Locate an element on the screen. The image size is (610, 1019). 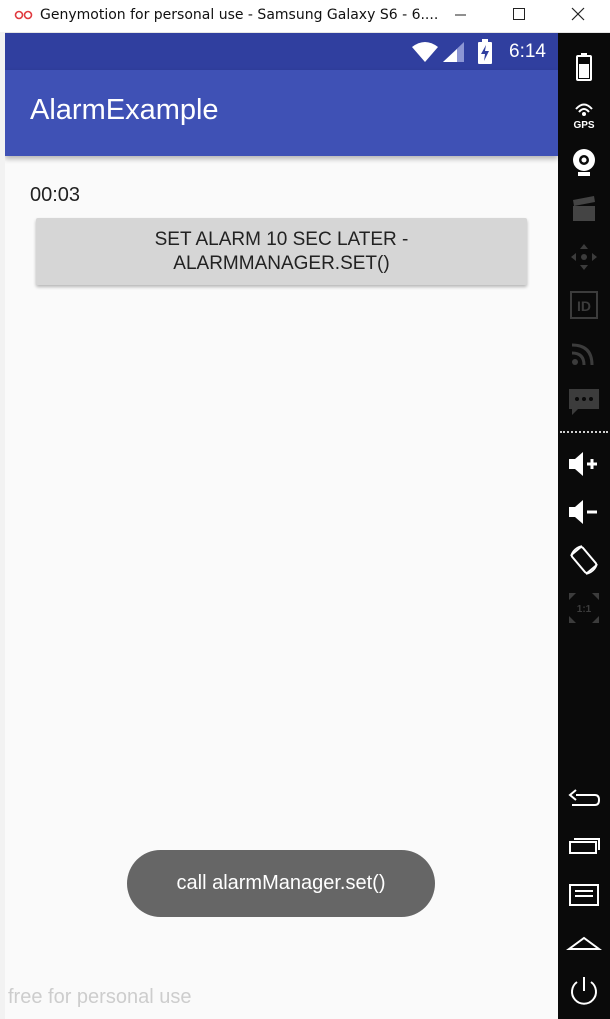
webcam-icon is located at coordinates (584, 162).